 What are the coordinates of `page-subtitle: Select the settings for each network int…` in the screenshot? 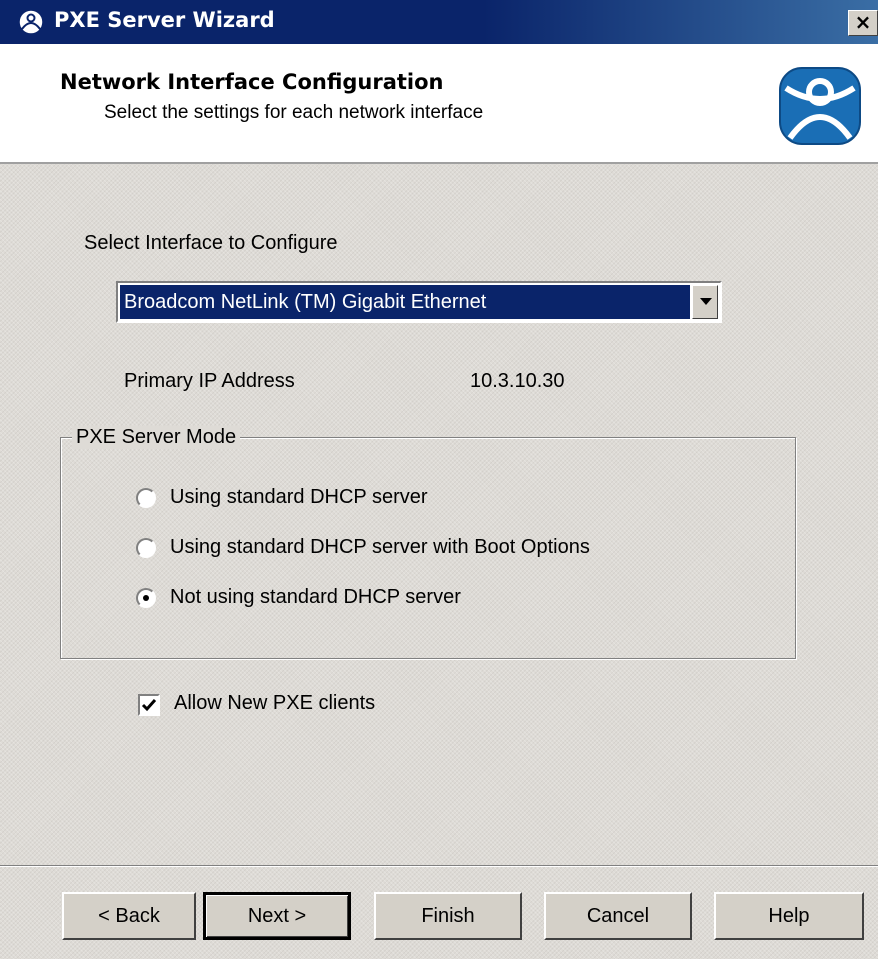 It's located at (294, 112).